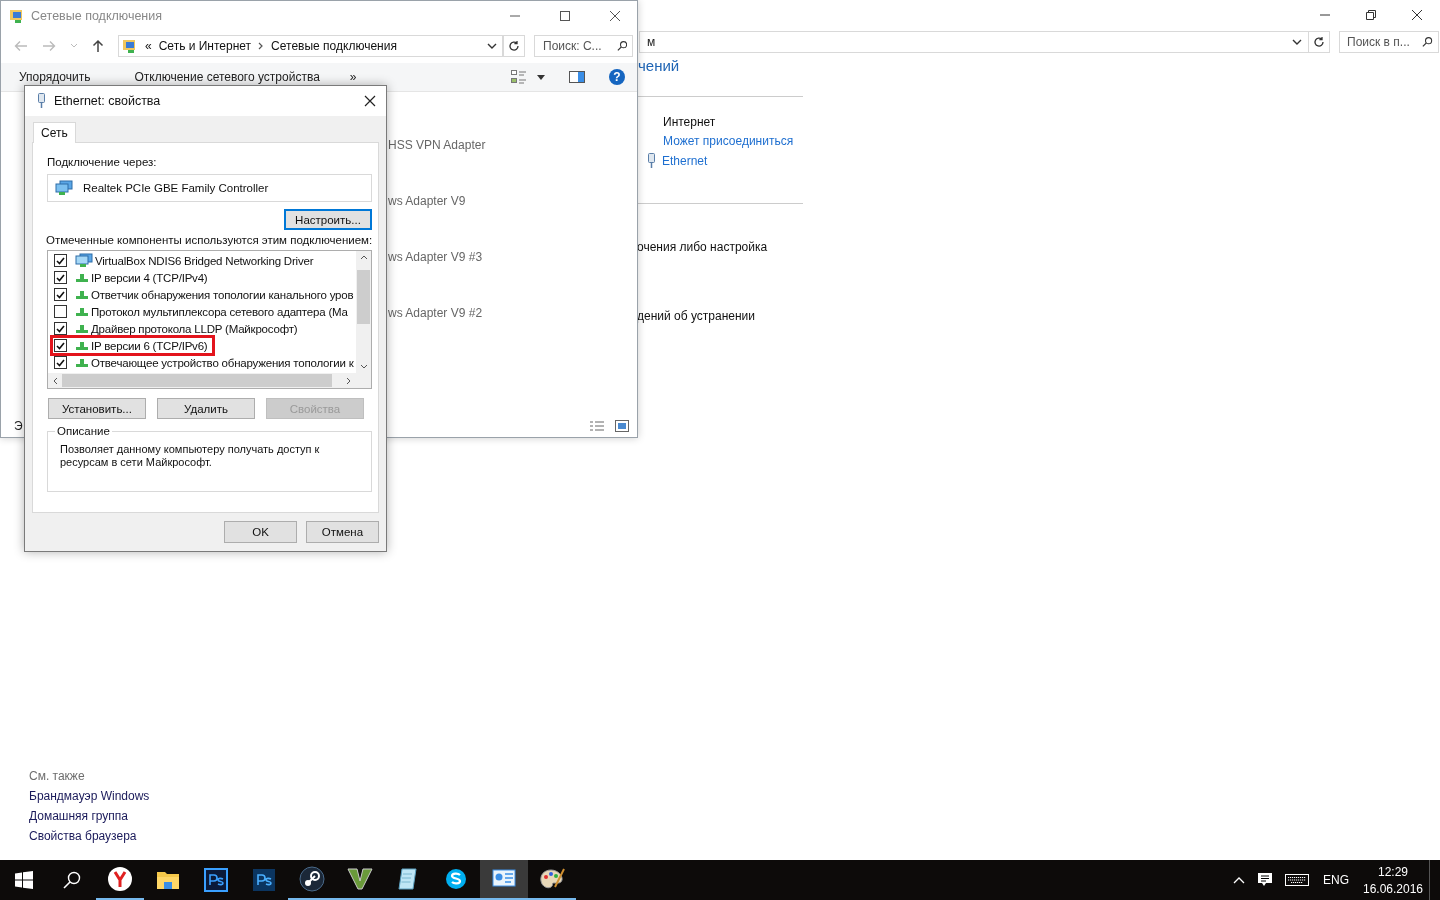 Image resolution: width=1440 pixels, height=900 pixels. What do you see at coordinates (1239, 880) in the screenshot?
I see `chevron-up-icon` at bounding box center [1239, 880].